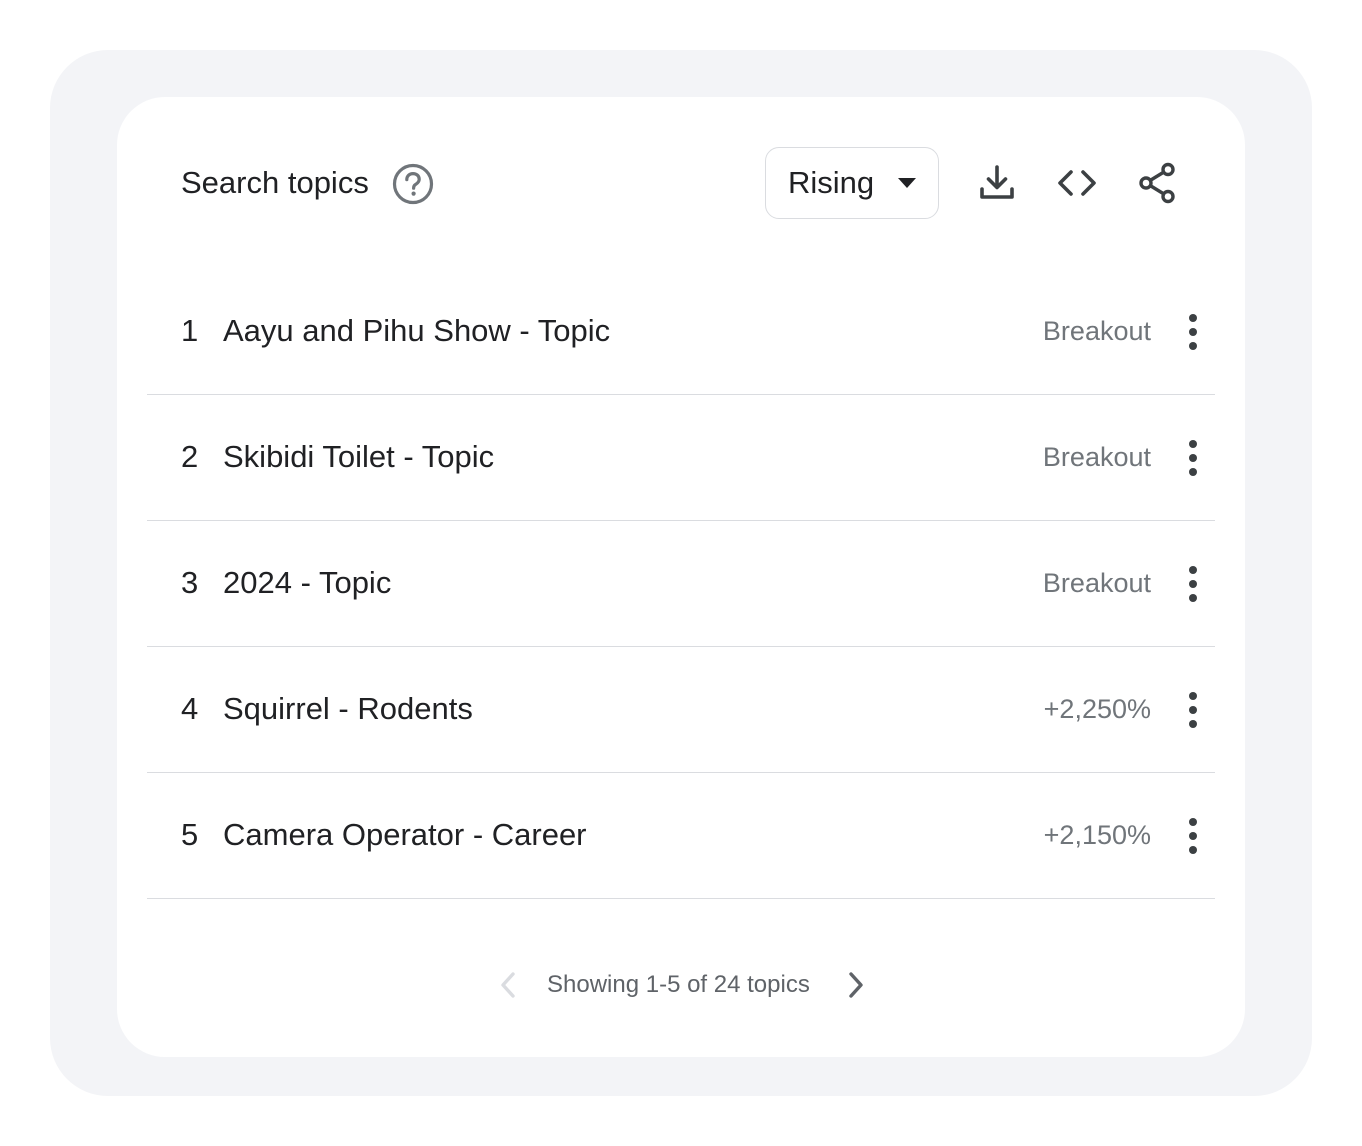  What do you see at coordinates (190, 456) in the screenshot?
I see `row-rank: 2` at bounding box center [190, 456].